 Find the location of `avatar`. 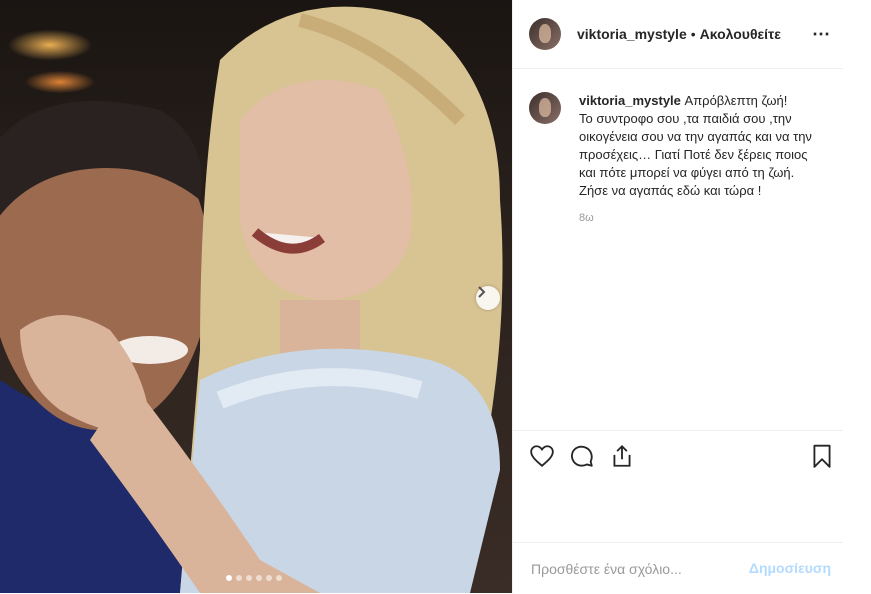

avatar is located at coordinates (545, 34).